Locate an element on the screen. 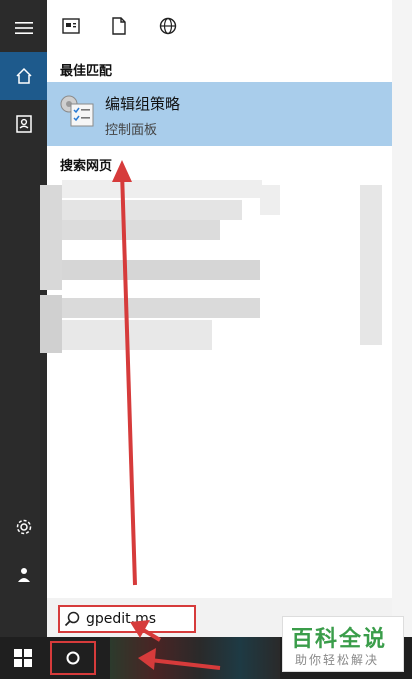 The height and width of the screenshot is (679, 412). watermark-subtitle: 助你轻松解决 is located at coordinates (337, 660).